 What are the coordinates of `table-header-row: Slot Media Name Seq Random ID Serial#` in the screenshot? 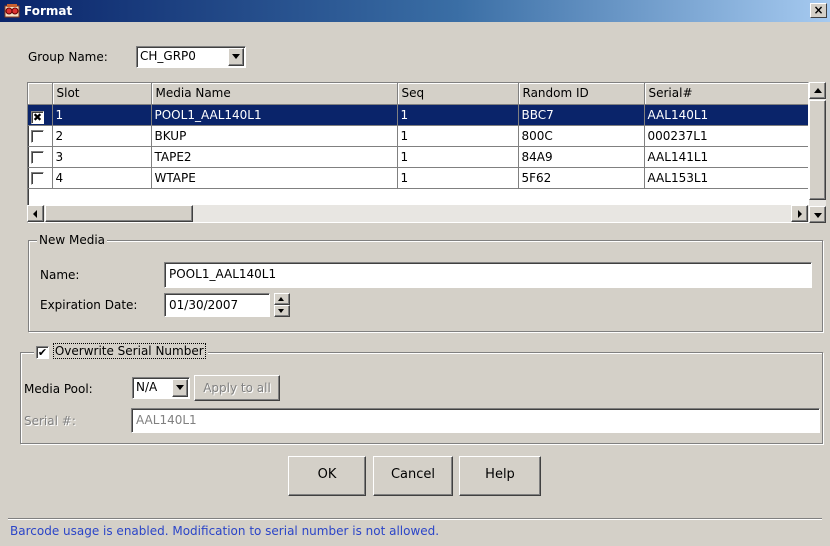 It's located at (418, 94).